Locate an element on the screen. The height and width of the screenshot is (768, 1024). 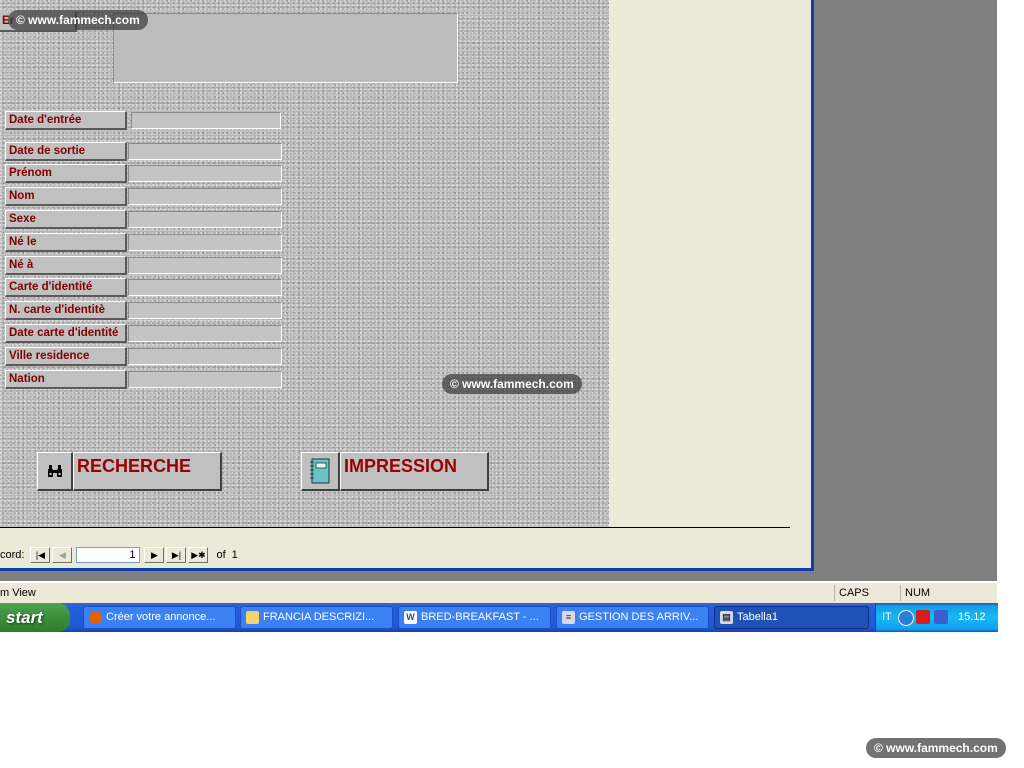
record-label: cord: is located at coordinates (12, 555).